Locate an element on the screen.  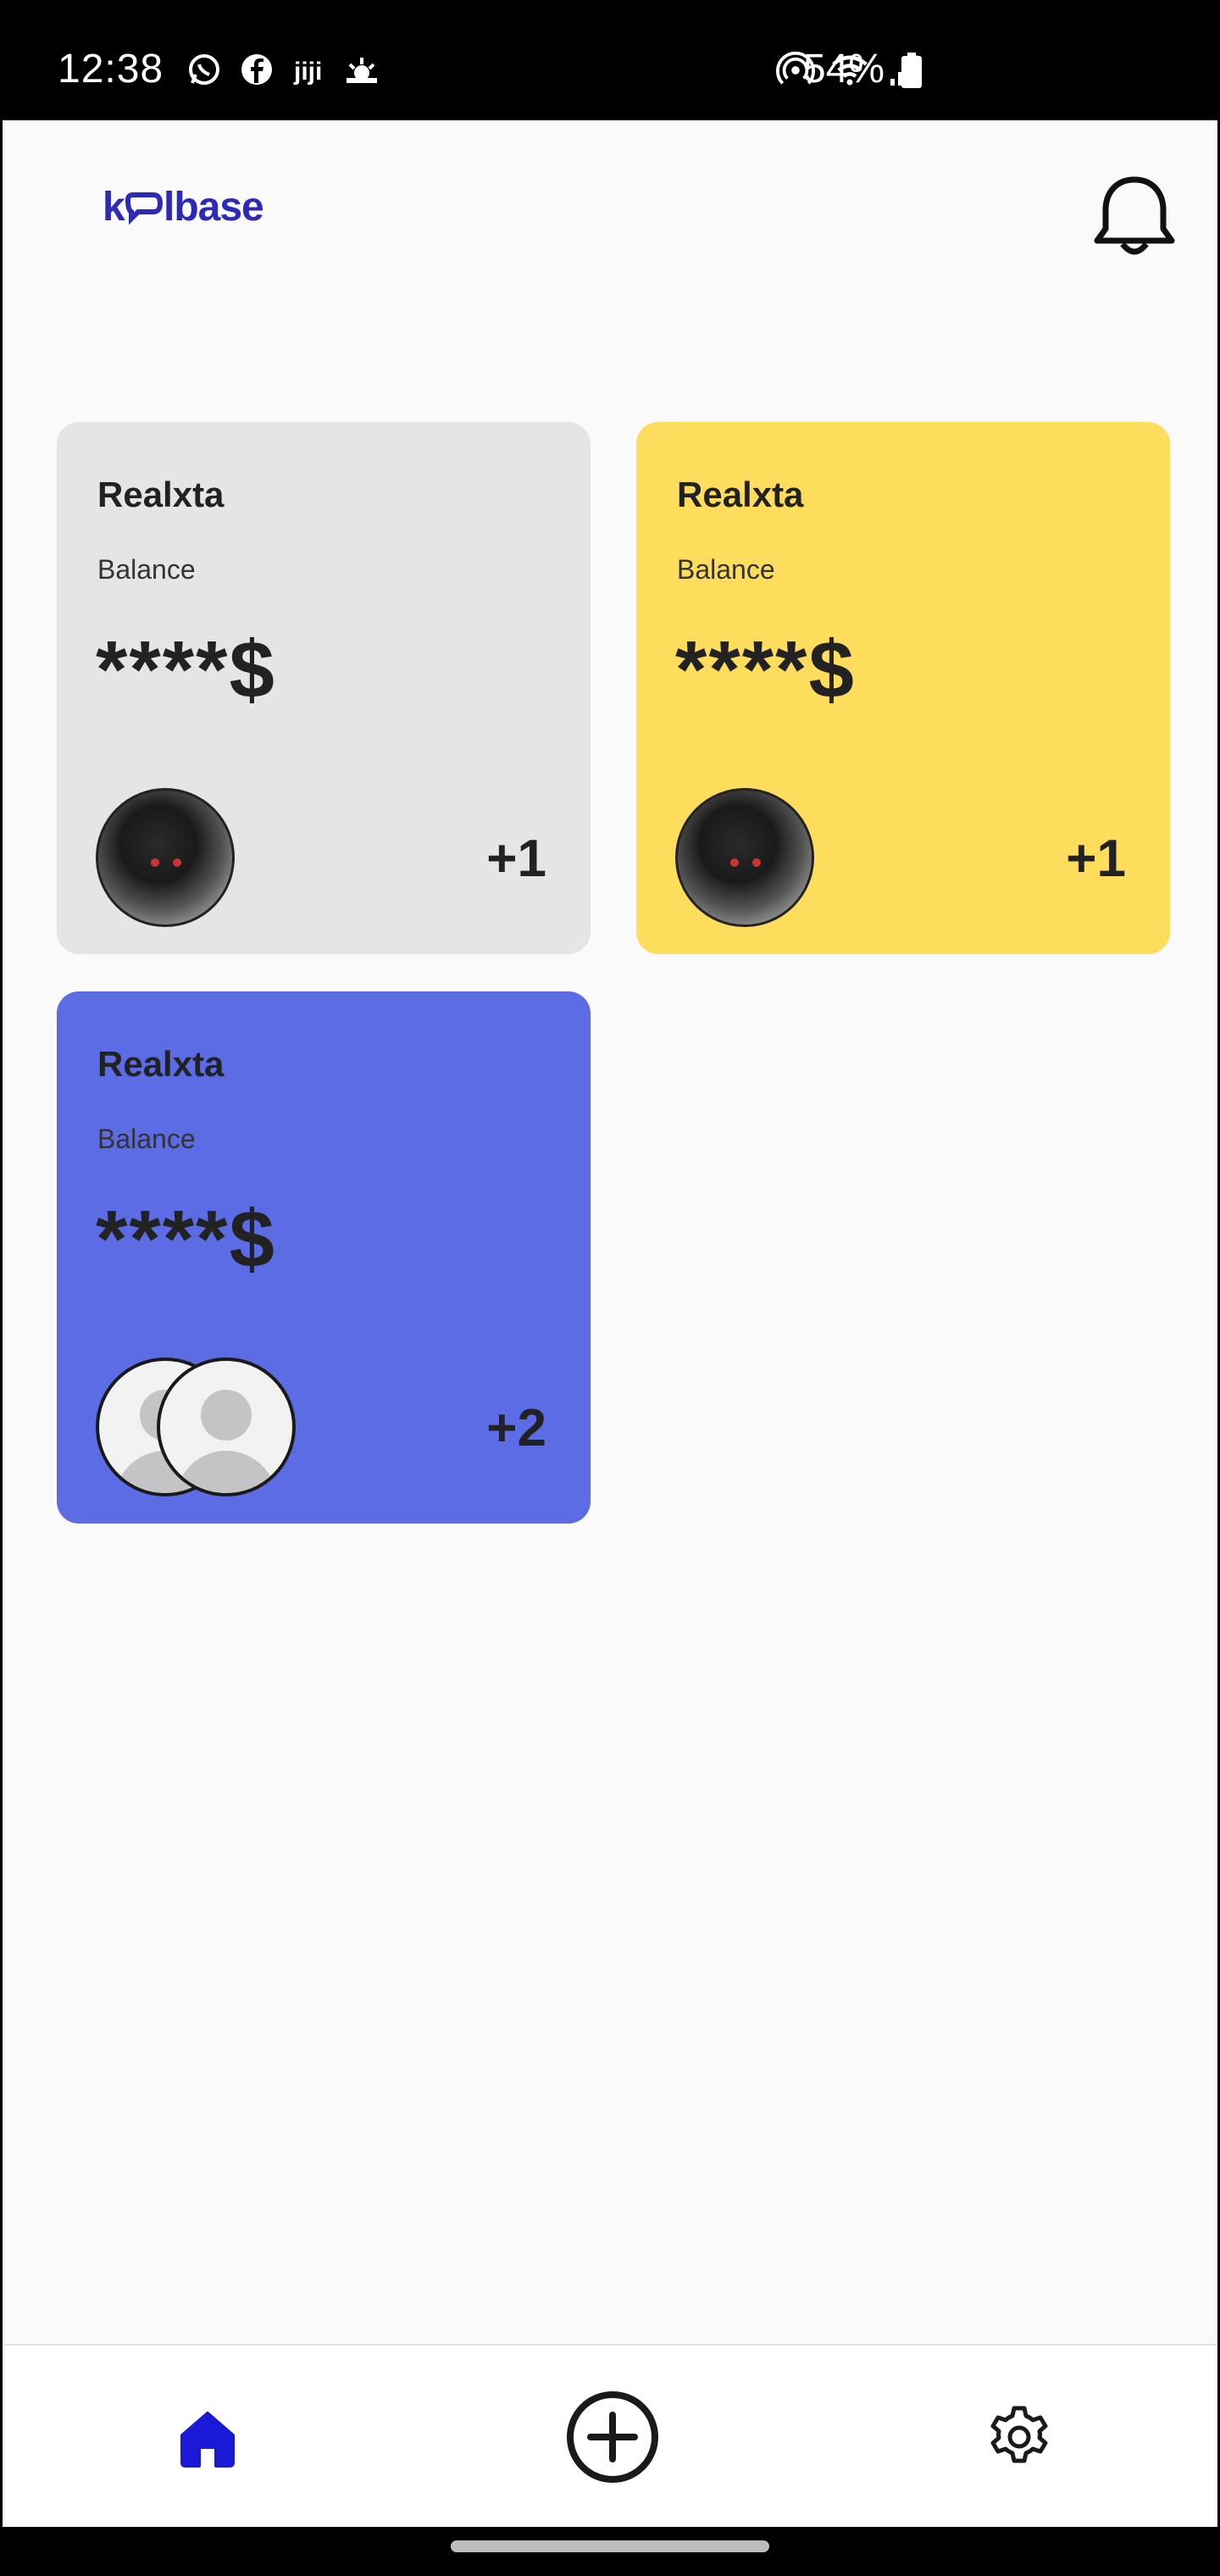
status-bar: 12:38 jiji 54% is located at coordinates (610, 60).